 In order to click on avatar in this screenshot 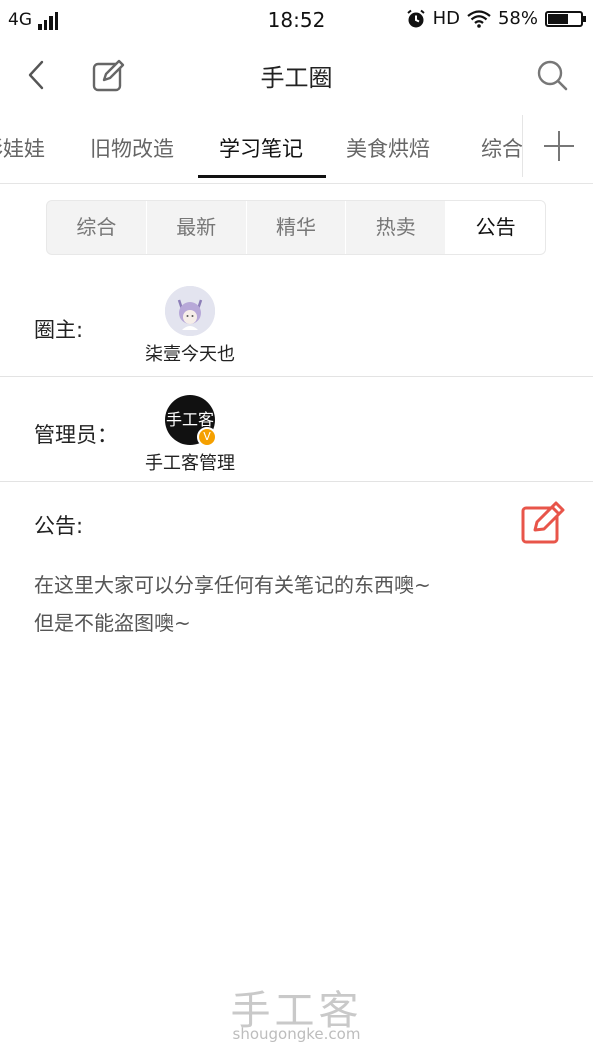, I will do `click(190, 311)`.